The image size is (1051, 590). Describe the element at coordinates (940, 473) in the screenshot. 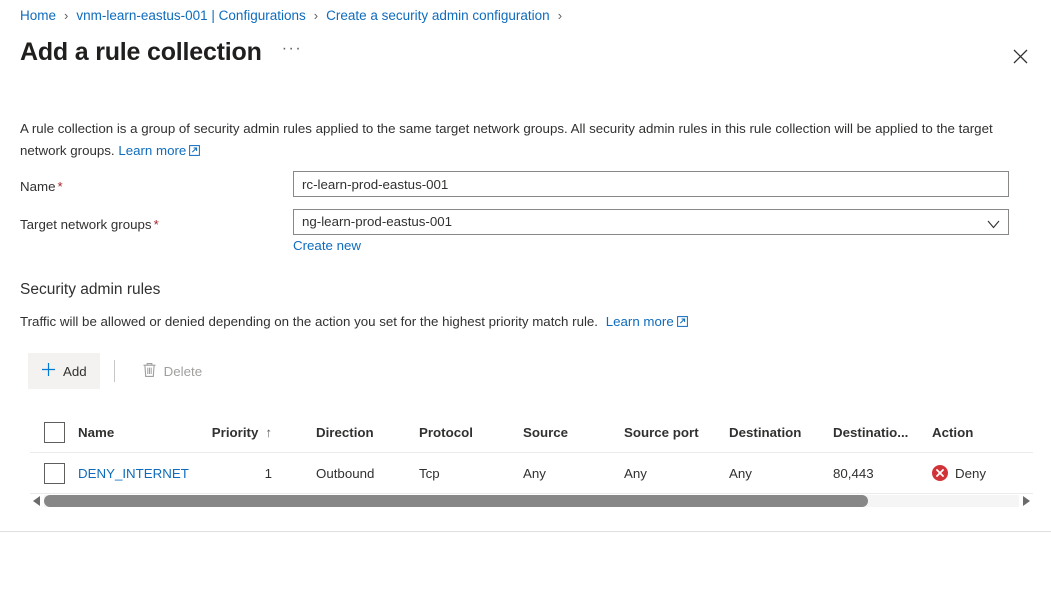

I see `deny-icon` at that location.